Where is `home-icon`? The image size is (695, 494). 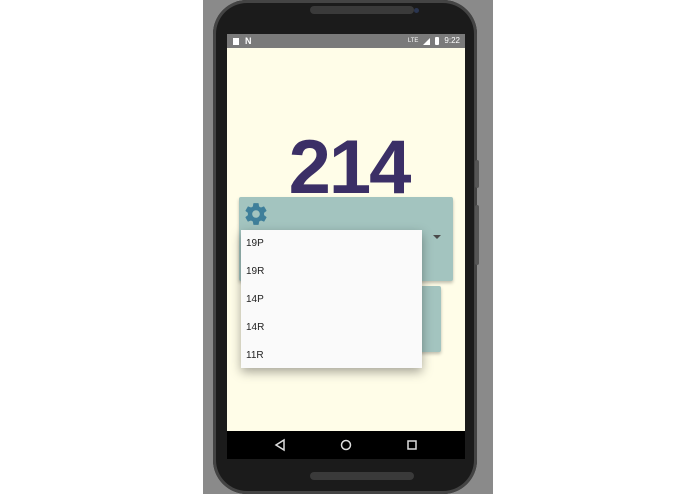 home-icon is located at coordinates (346, 445).